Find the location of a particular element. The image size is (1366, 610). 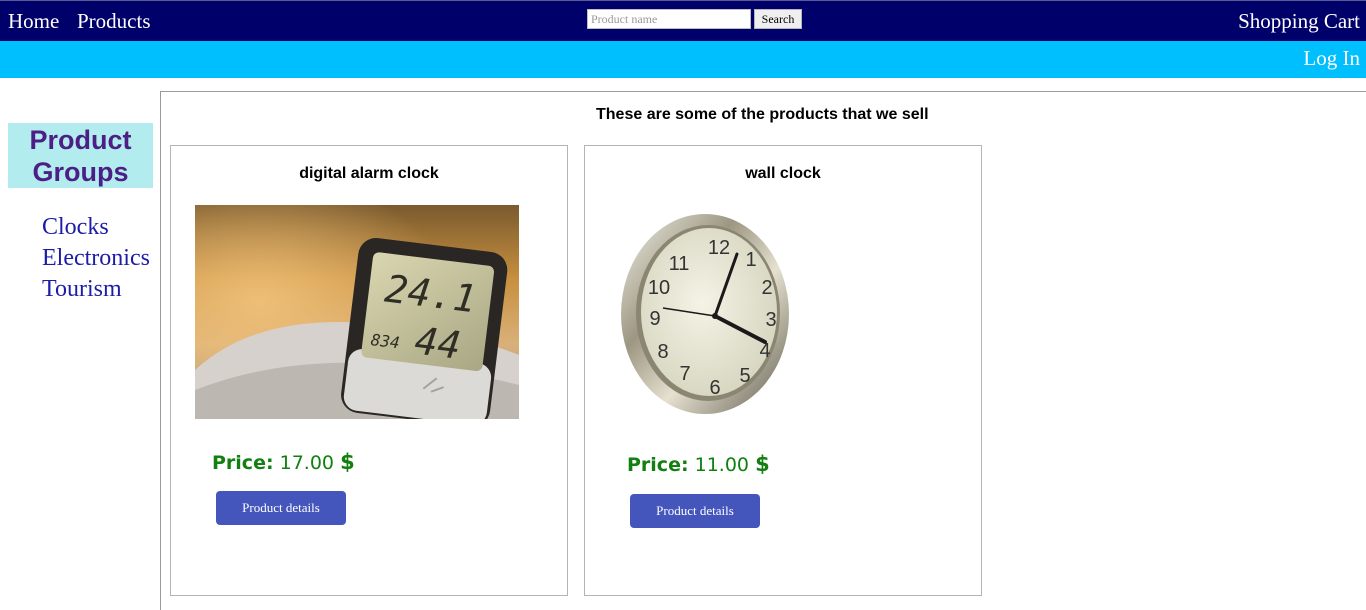

svg-text: 3 is located at coordinates (770, 320).